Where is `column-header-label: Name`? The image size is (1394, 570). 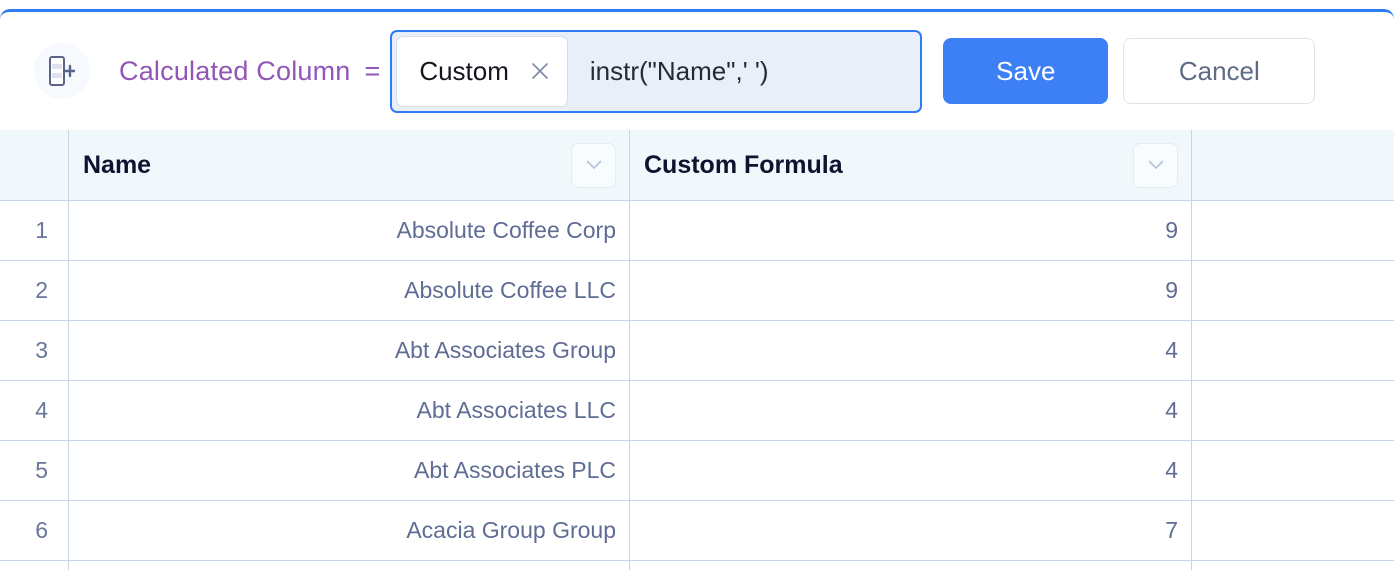
column-header-label: Name is located at coordinates (117, 164).